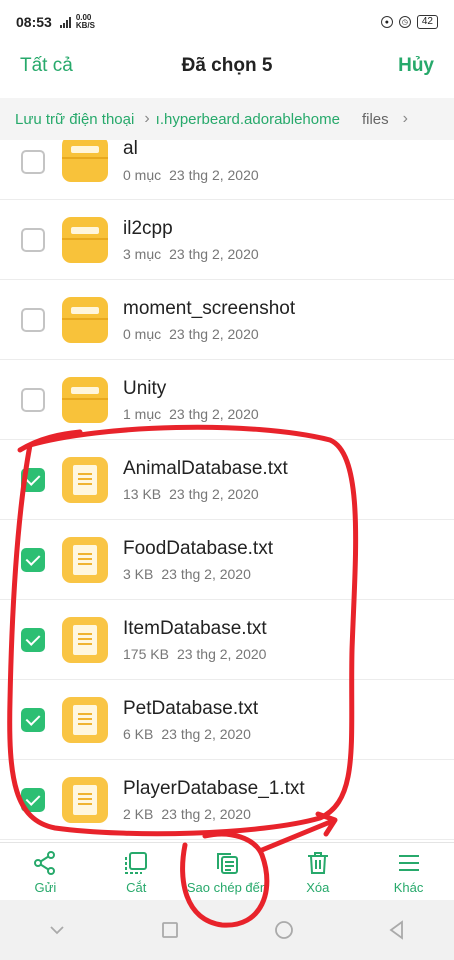  I want to click on share-button: Gửi, so click(45, 872).